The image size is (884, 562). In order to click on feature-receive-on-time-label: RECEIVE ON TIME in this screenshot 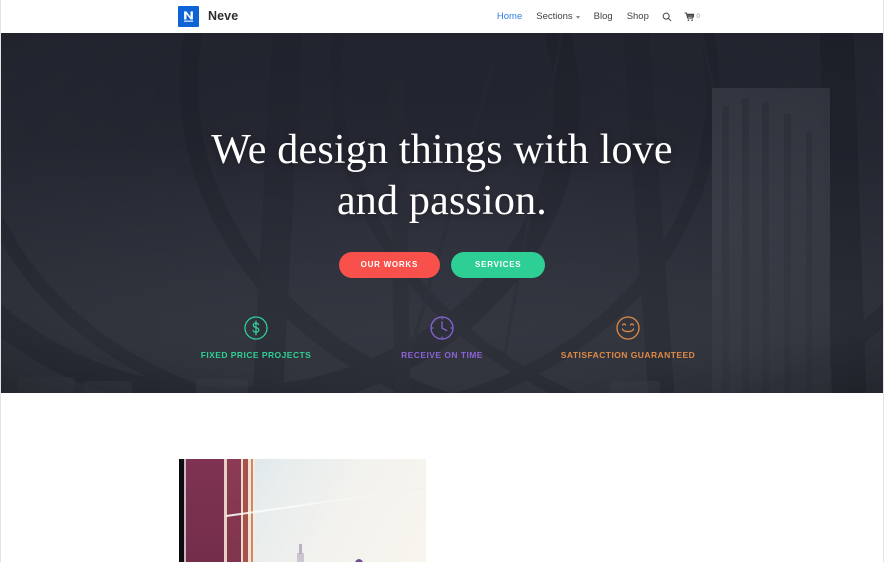, I will do `click(442, 355)`.